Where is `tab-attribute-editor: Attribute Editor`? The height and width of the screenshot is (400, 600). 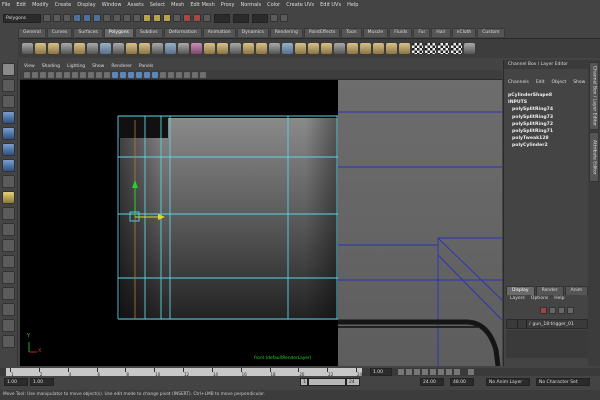
tab-attribute-editor: Attribute Editor is located at coordinates (594, 157).